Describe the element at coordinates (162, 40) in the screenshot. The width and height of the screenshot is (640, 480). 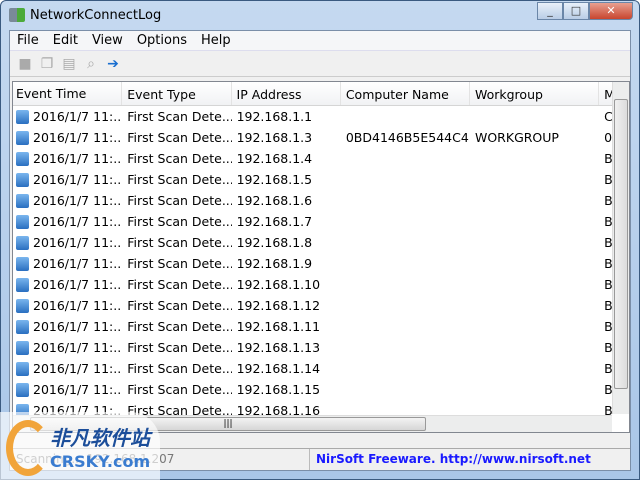
I see `menu-options: Options` at that location.